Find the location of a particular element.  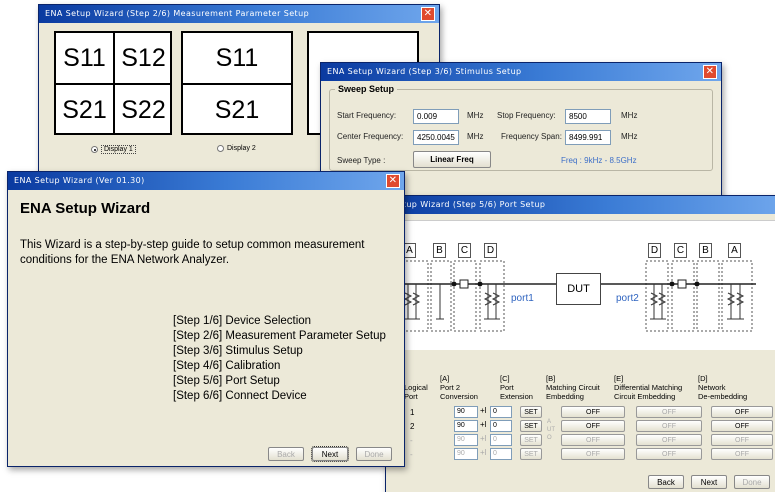

port1-label: port1 is located at coordinates (522, 298).